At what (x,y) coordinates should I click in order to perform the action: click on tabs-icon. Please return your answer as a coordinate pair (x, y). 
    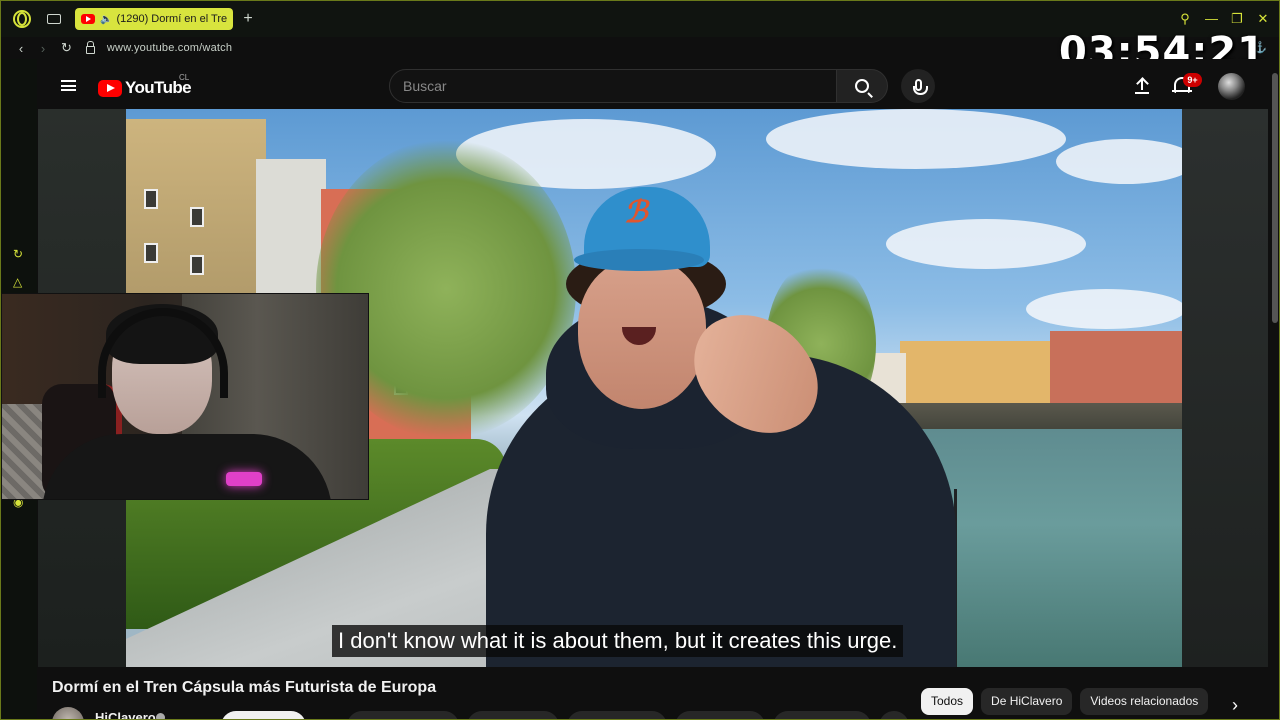
    Looking at the image, I should click on (54, 19).